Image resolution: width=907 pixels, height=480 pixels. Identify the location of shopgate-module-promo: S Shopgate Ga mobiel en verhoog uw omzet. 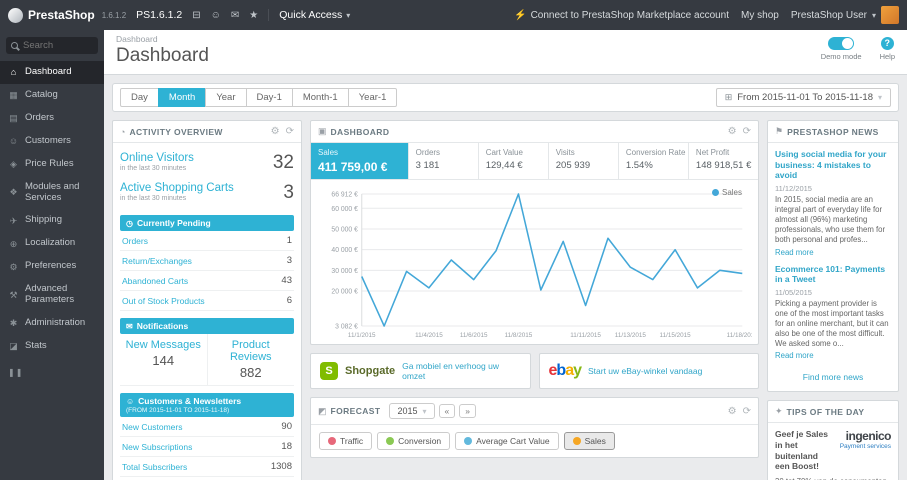
(420, 371).